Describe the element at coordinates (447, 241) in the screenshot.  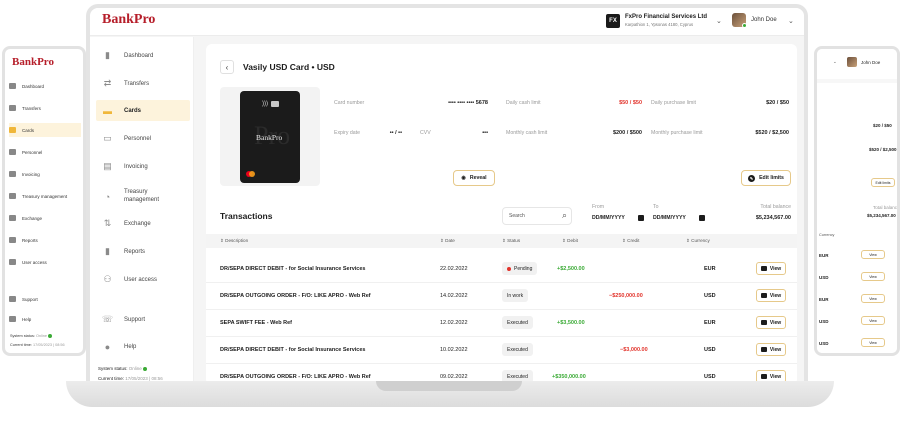
I see `column-date: ⇕ Date` at that location.